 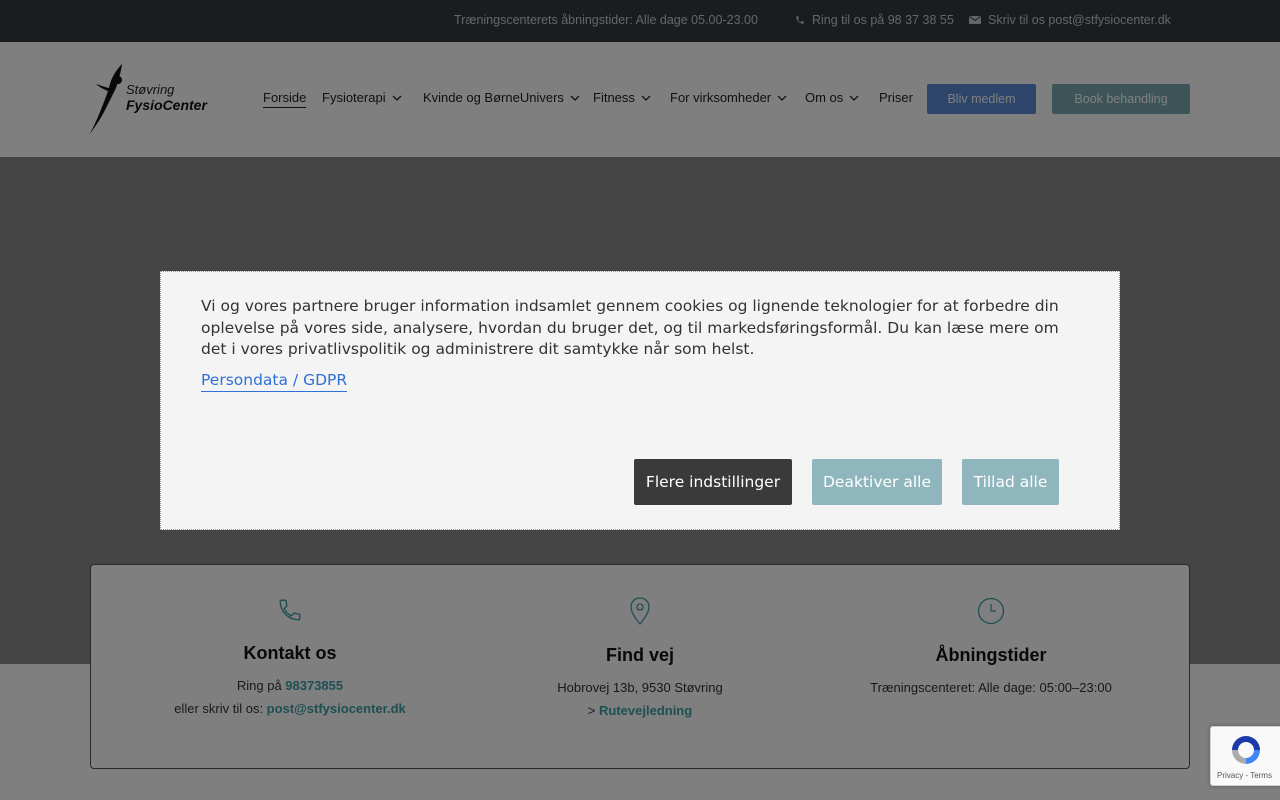 What do you see at coordinates (1244, 775) in the screenshot?
I see `recaptcha-terms: Privacy - Terms` at bounding box center [1244, 775].